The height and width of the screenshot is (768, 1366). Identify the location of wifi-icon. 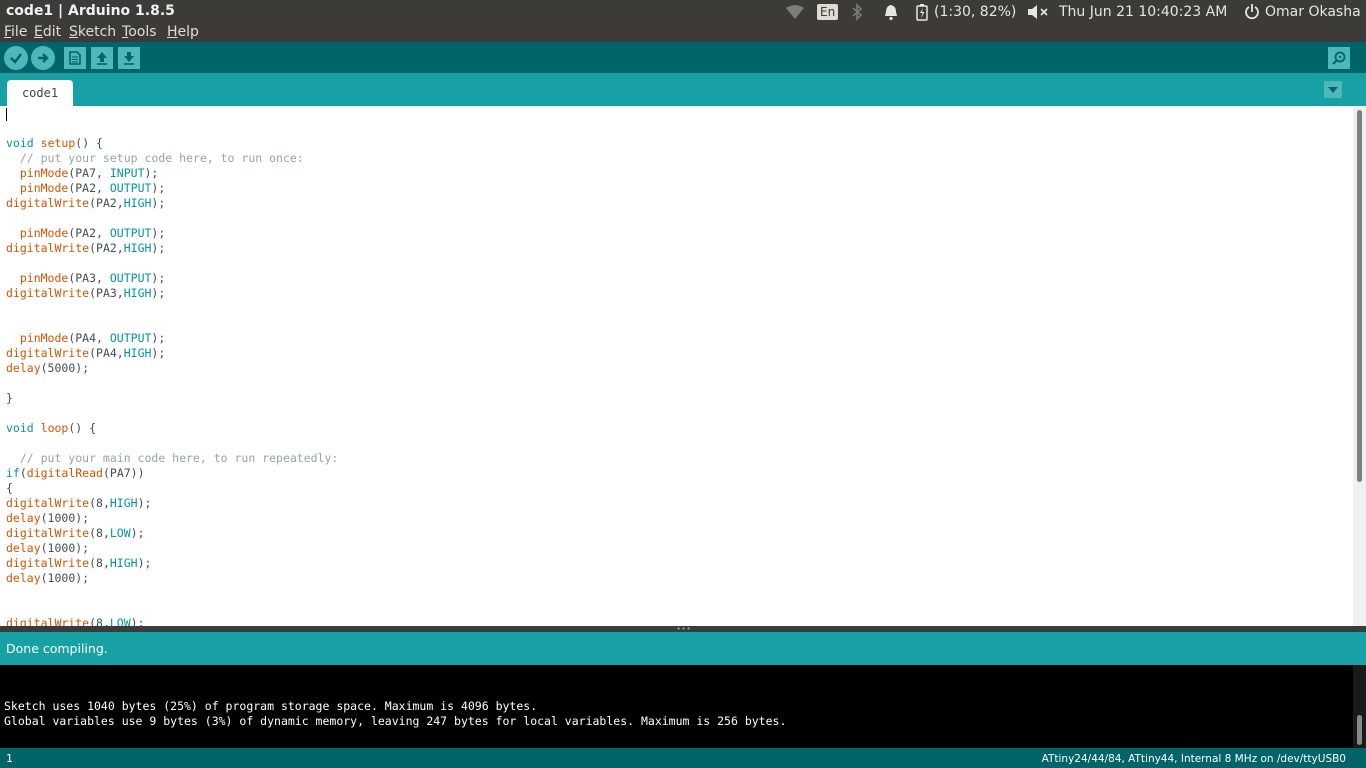
(795, 12).